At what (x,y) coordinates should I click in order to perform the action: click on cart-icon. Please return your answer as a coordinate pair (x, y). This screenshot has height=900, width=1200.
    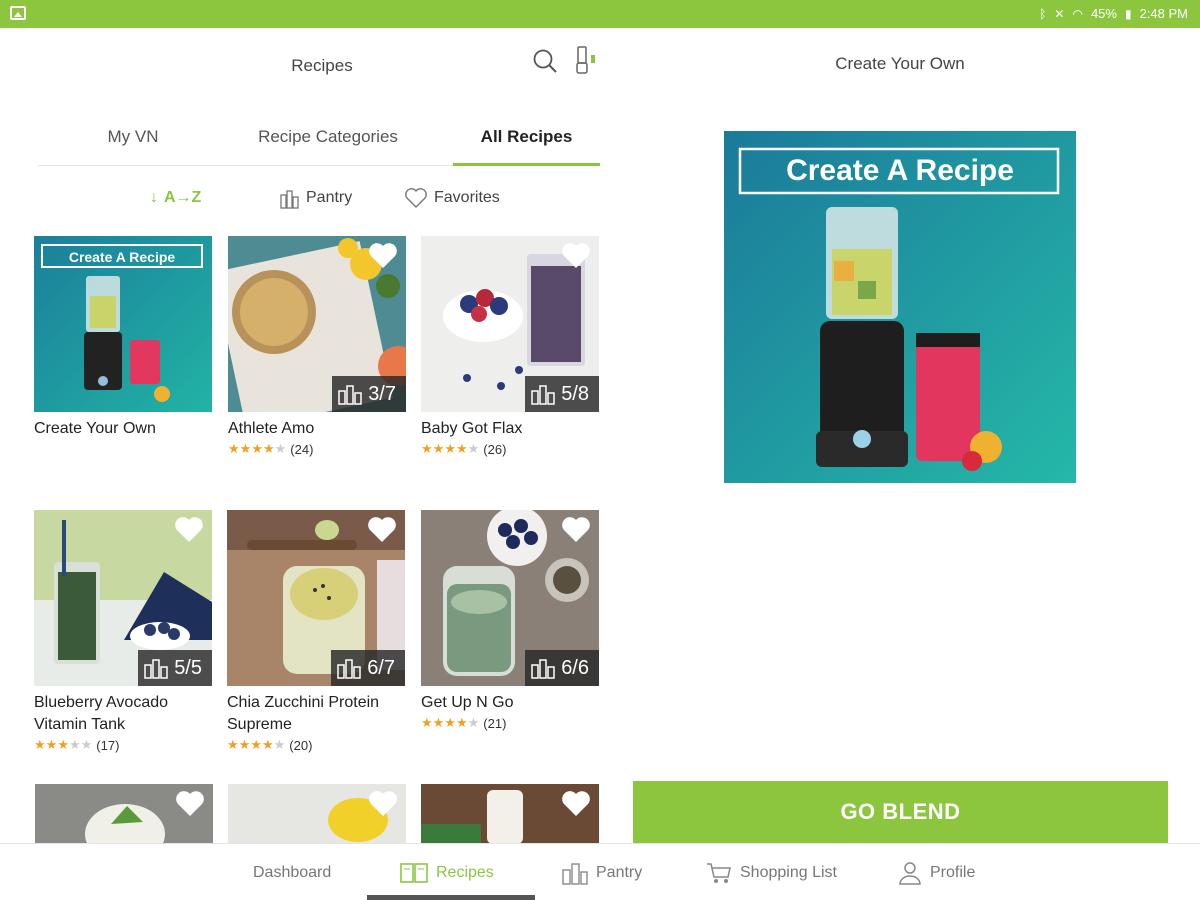
    Looking at the image, I should click on (719, 872).